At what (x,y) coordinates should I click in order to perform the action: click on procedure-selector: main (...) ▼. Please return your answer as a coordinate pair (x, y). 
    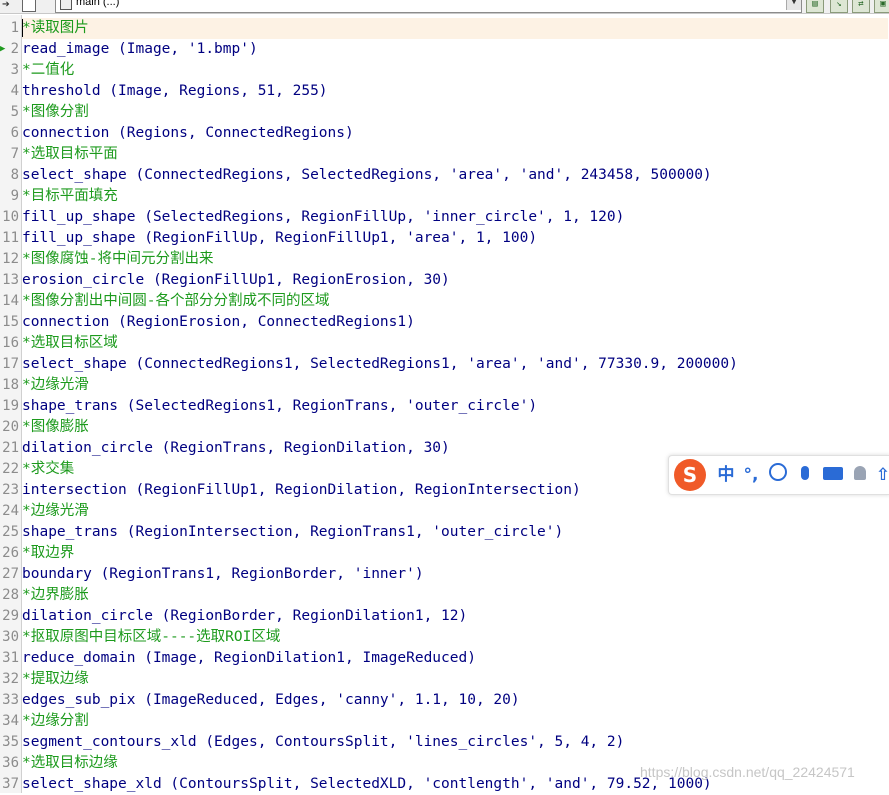
    Looking at the image, I should click on (428, 6).